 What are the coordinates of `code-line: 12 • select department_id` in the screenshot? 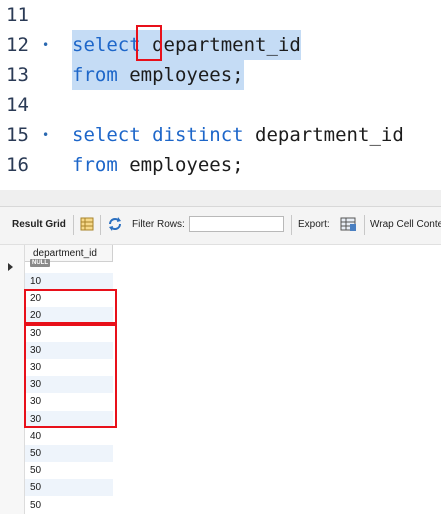 It's located at (220, 45).